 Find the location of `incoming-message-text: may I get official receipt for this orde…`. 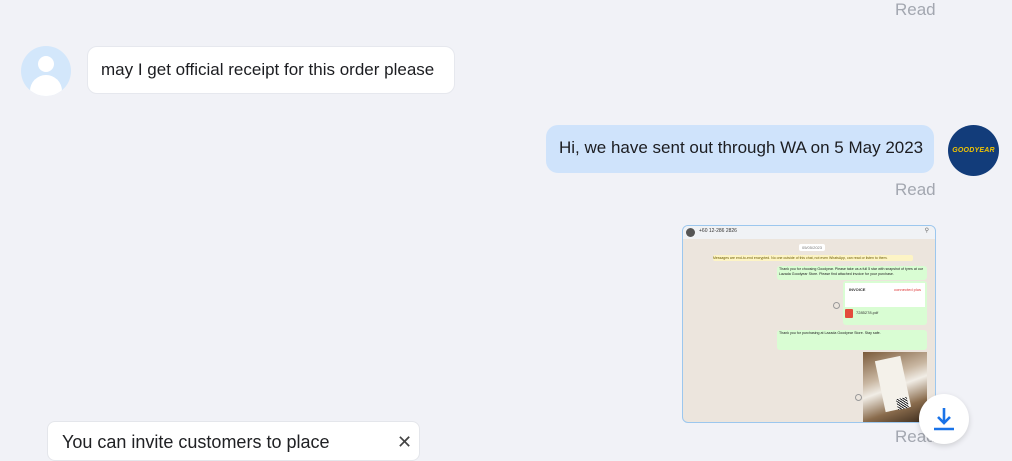

incoming-message-text: may I get official receipt for this orde… is located at coordinates (268, 69).